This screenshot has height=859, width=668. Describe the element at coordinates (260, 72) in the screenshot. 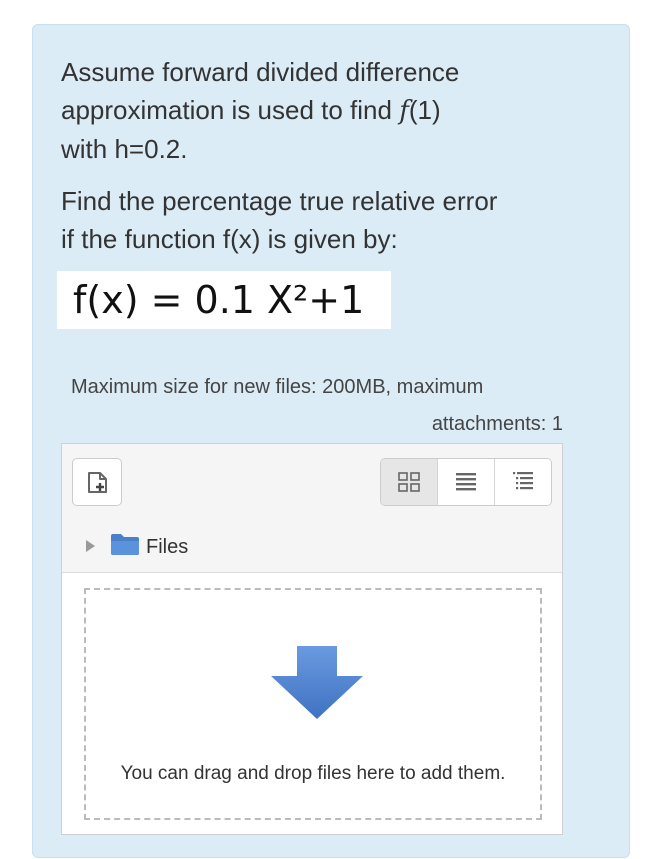

I see `question-line: Assume forward divided difference` at that location.